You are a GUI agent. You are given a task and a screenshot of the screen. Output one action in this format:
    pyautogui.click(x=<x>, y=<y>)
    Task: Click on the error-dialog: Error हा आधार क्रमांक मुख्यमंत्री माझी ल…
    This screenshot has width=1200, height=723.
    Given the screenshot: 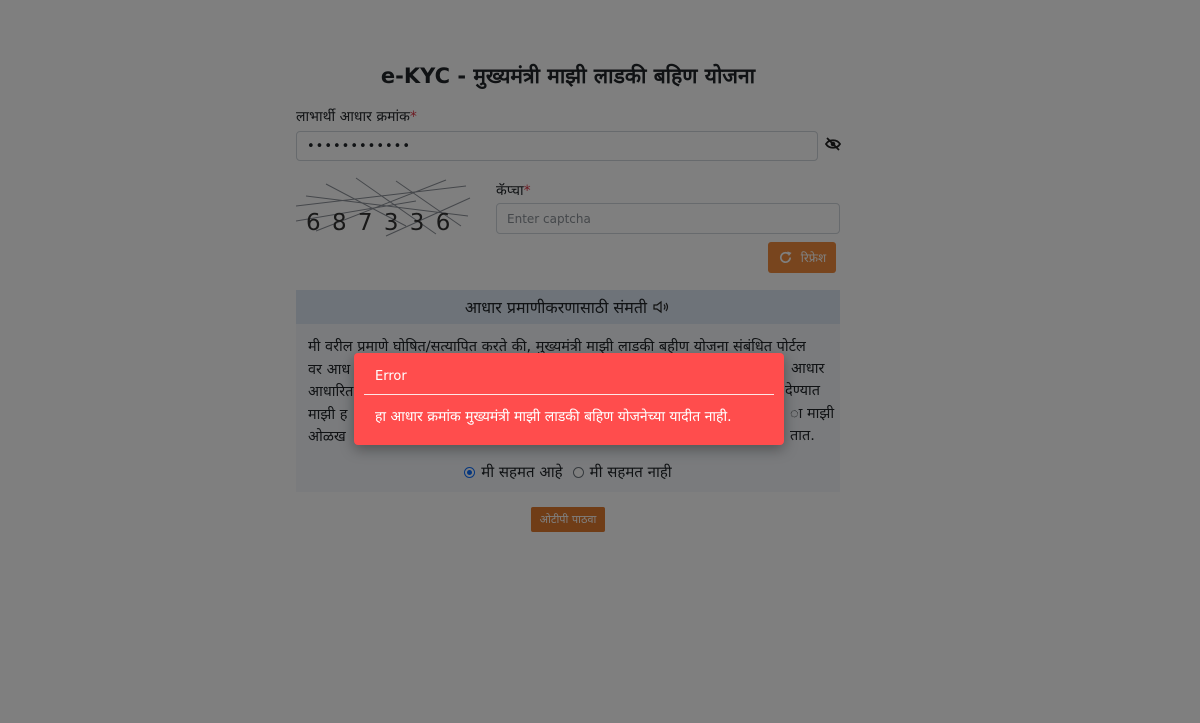 What is the action you would take?
    pyautogui.click(x=569, y=399)
    